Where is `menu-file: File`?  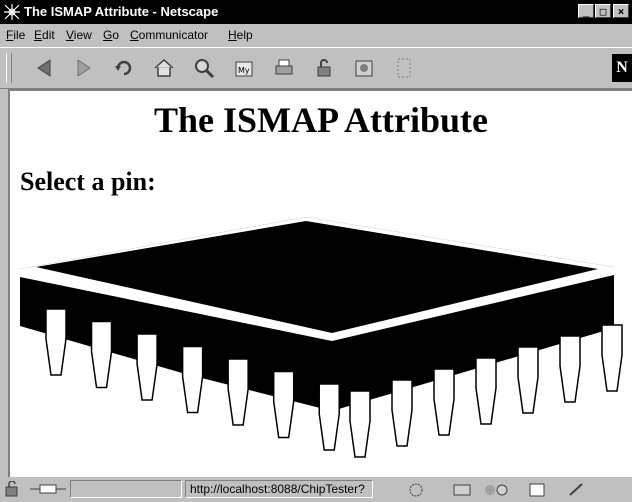 menu-file: File is located at coordinates (15, 35).